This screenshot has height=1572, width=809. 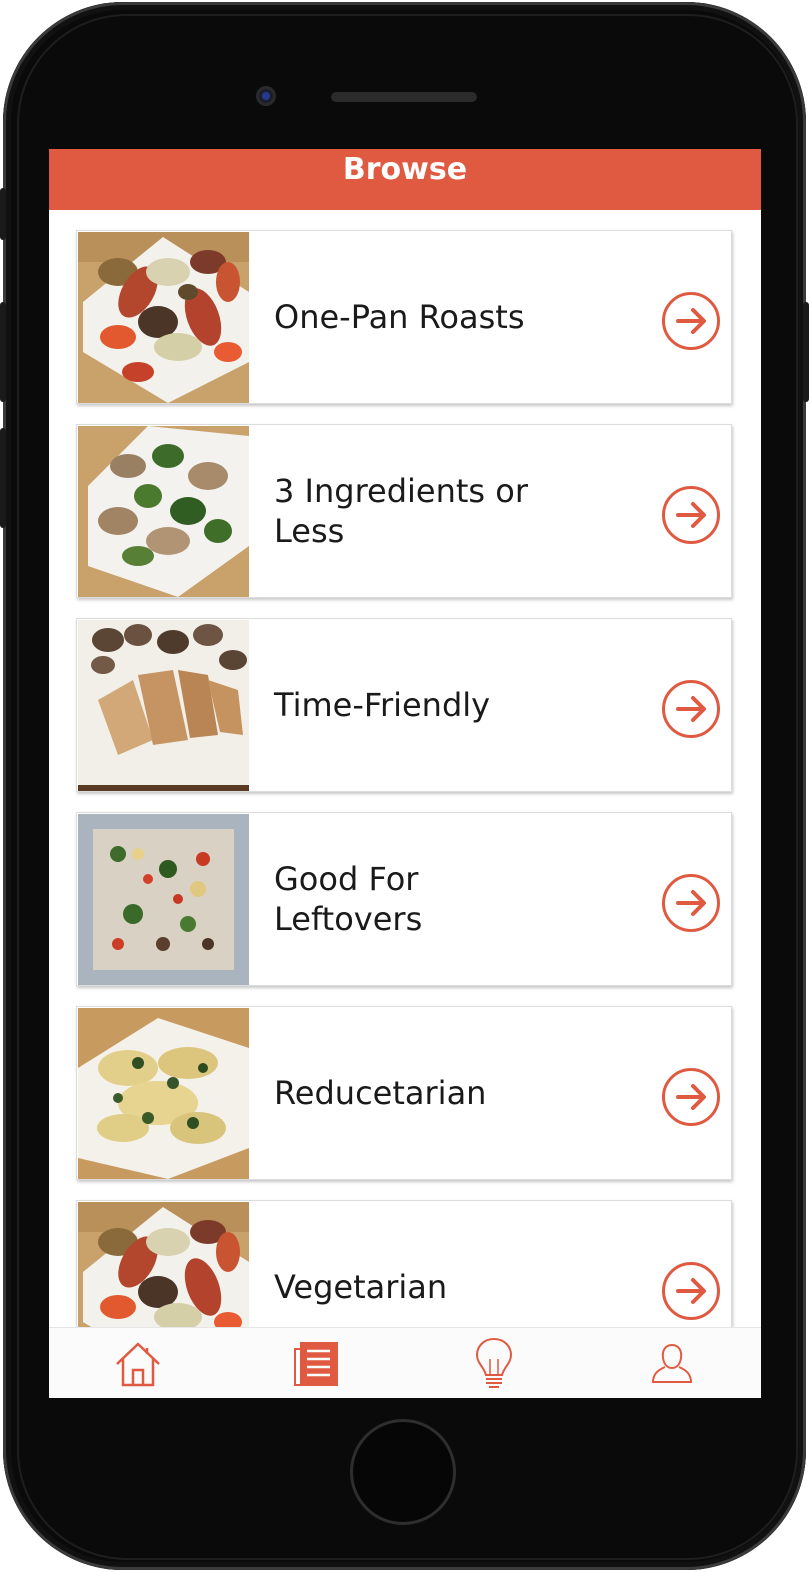 I want to click on page-title: Browse, so click(x=405, y=169).